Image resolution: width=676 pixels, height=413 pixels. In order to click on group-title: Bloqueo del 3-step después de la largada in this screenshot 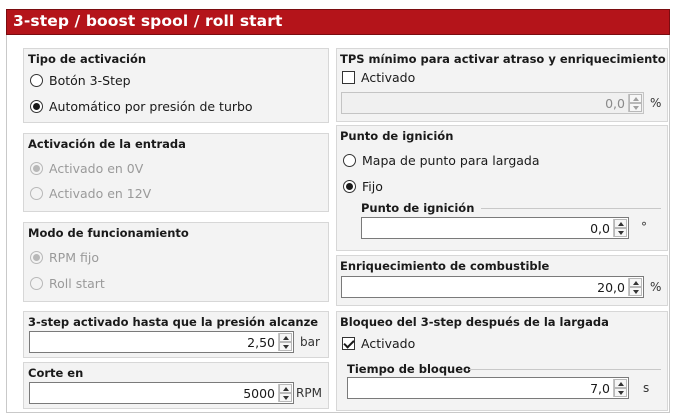, I will do `click(474, 322)`.